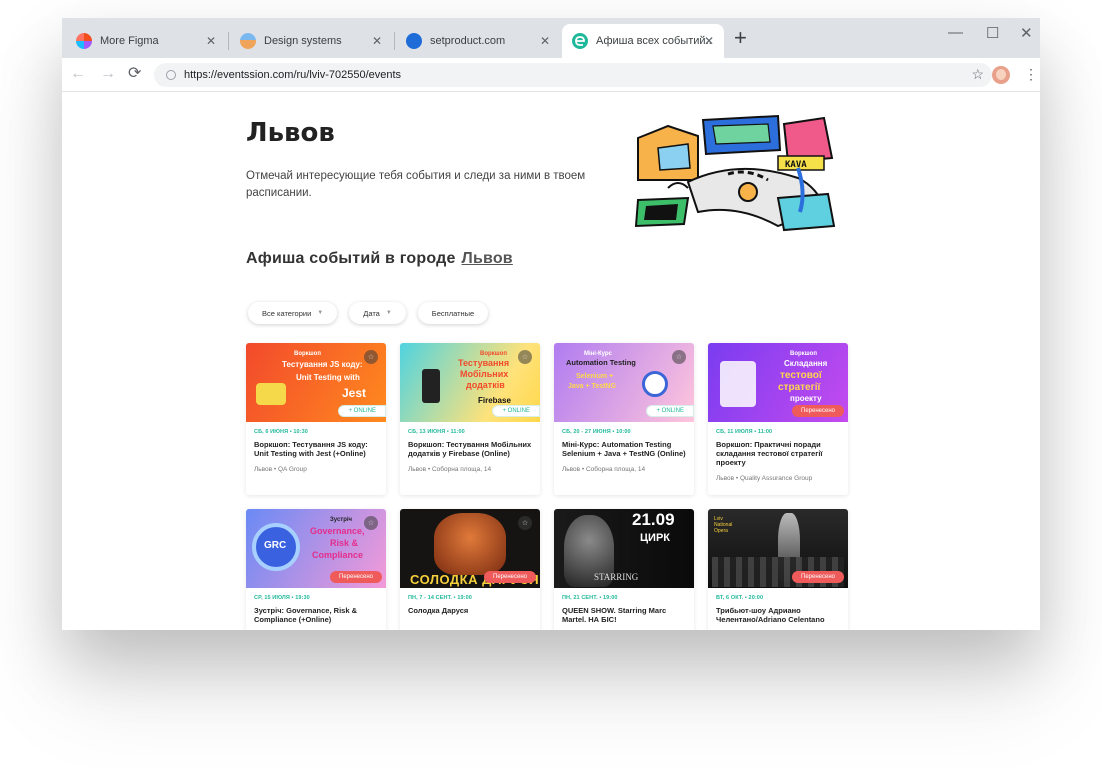 This screenshot has width=1102, height=768. Describe the element at coordinates (740, 598) in the screenshot. I see `event-date: ВТ, 6 ОКТ. • 20:00` at that location.